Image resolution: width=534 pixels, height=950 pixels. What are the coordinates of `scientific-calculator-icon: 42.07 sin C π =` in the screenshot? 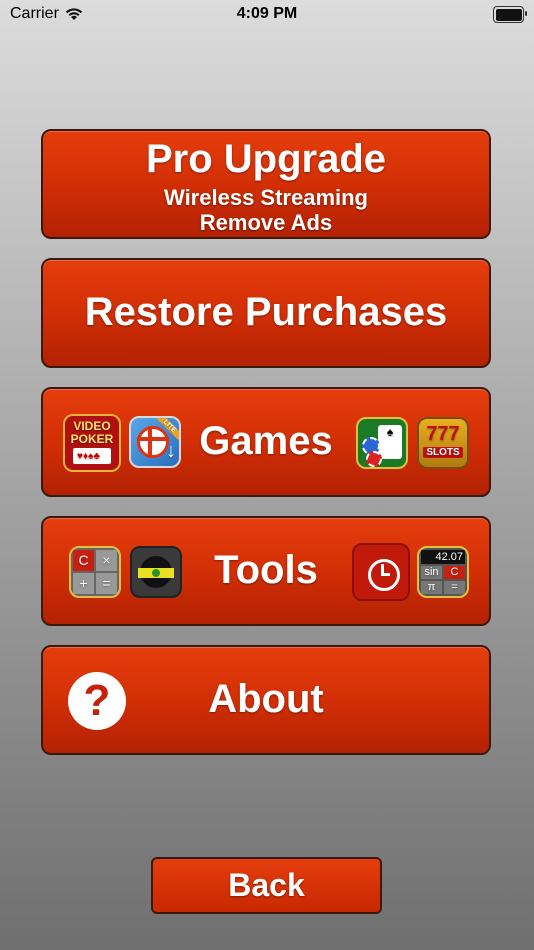 It's located at (443, 572).